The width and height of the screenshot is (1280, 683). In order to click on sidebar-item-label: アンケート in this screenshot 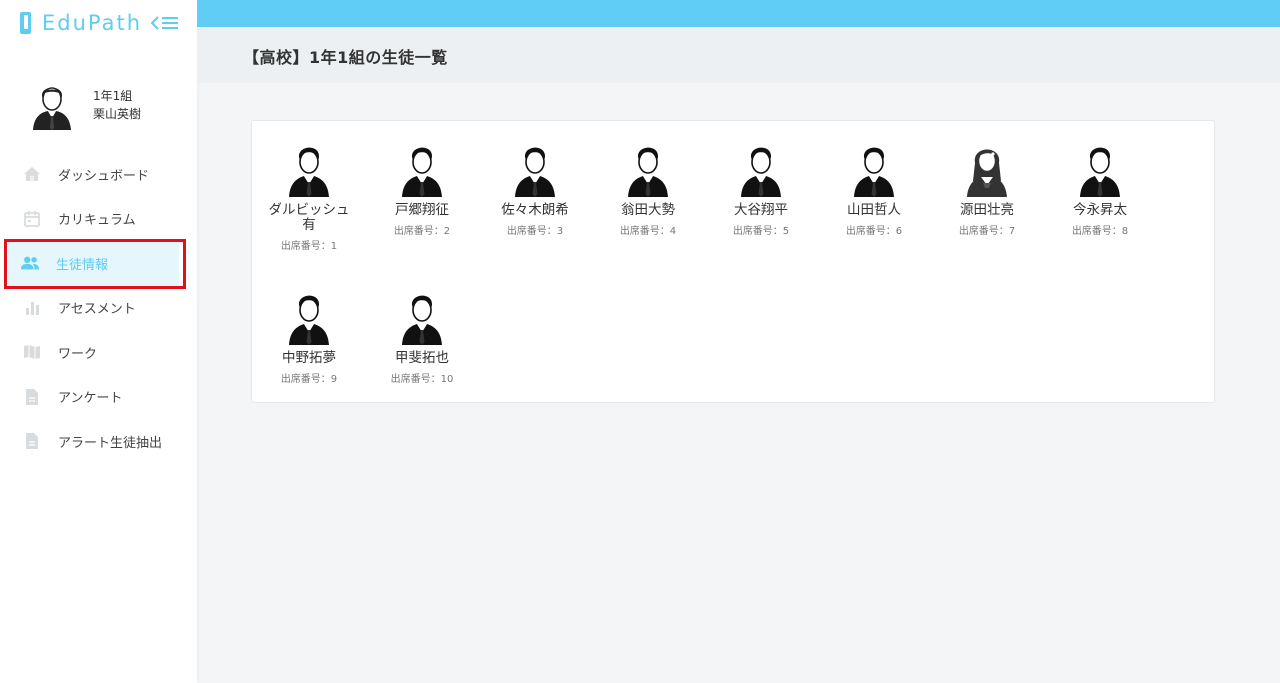, I will do `click(90, 399)`.